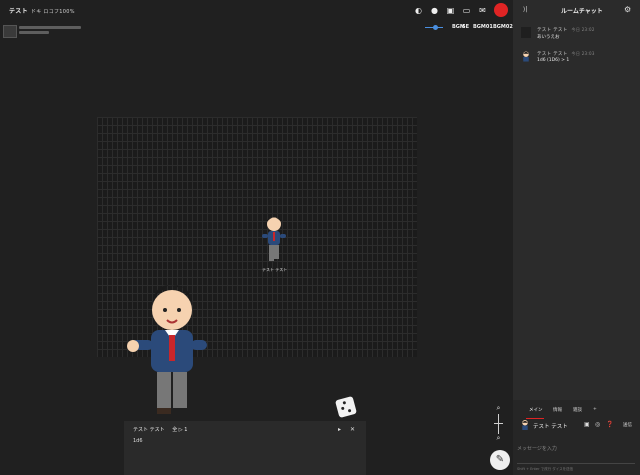 This screenshot has width=640, height=475. What do you see at coordinates (466, 10) in the screenshot?
I see `screen-icon: ▭` at bounding box center [466, 10].